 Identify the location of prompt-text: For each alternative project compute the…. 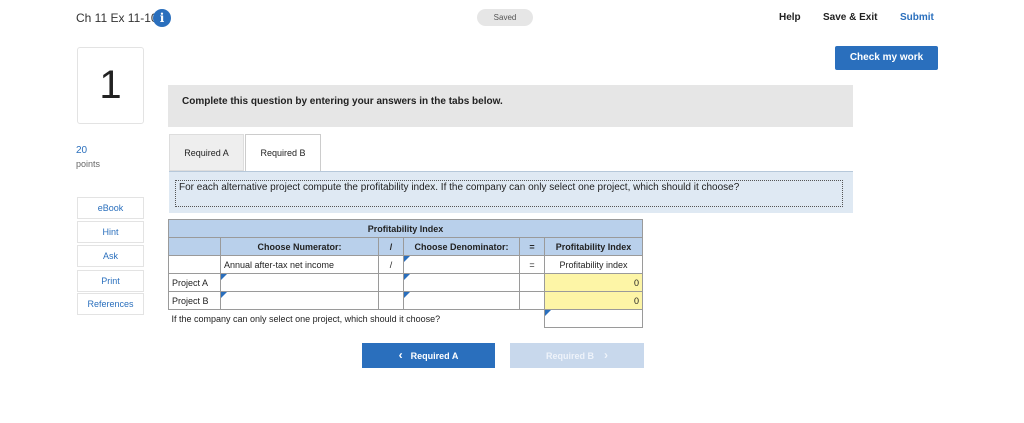
(509, 193).